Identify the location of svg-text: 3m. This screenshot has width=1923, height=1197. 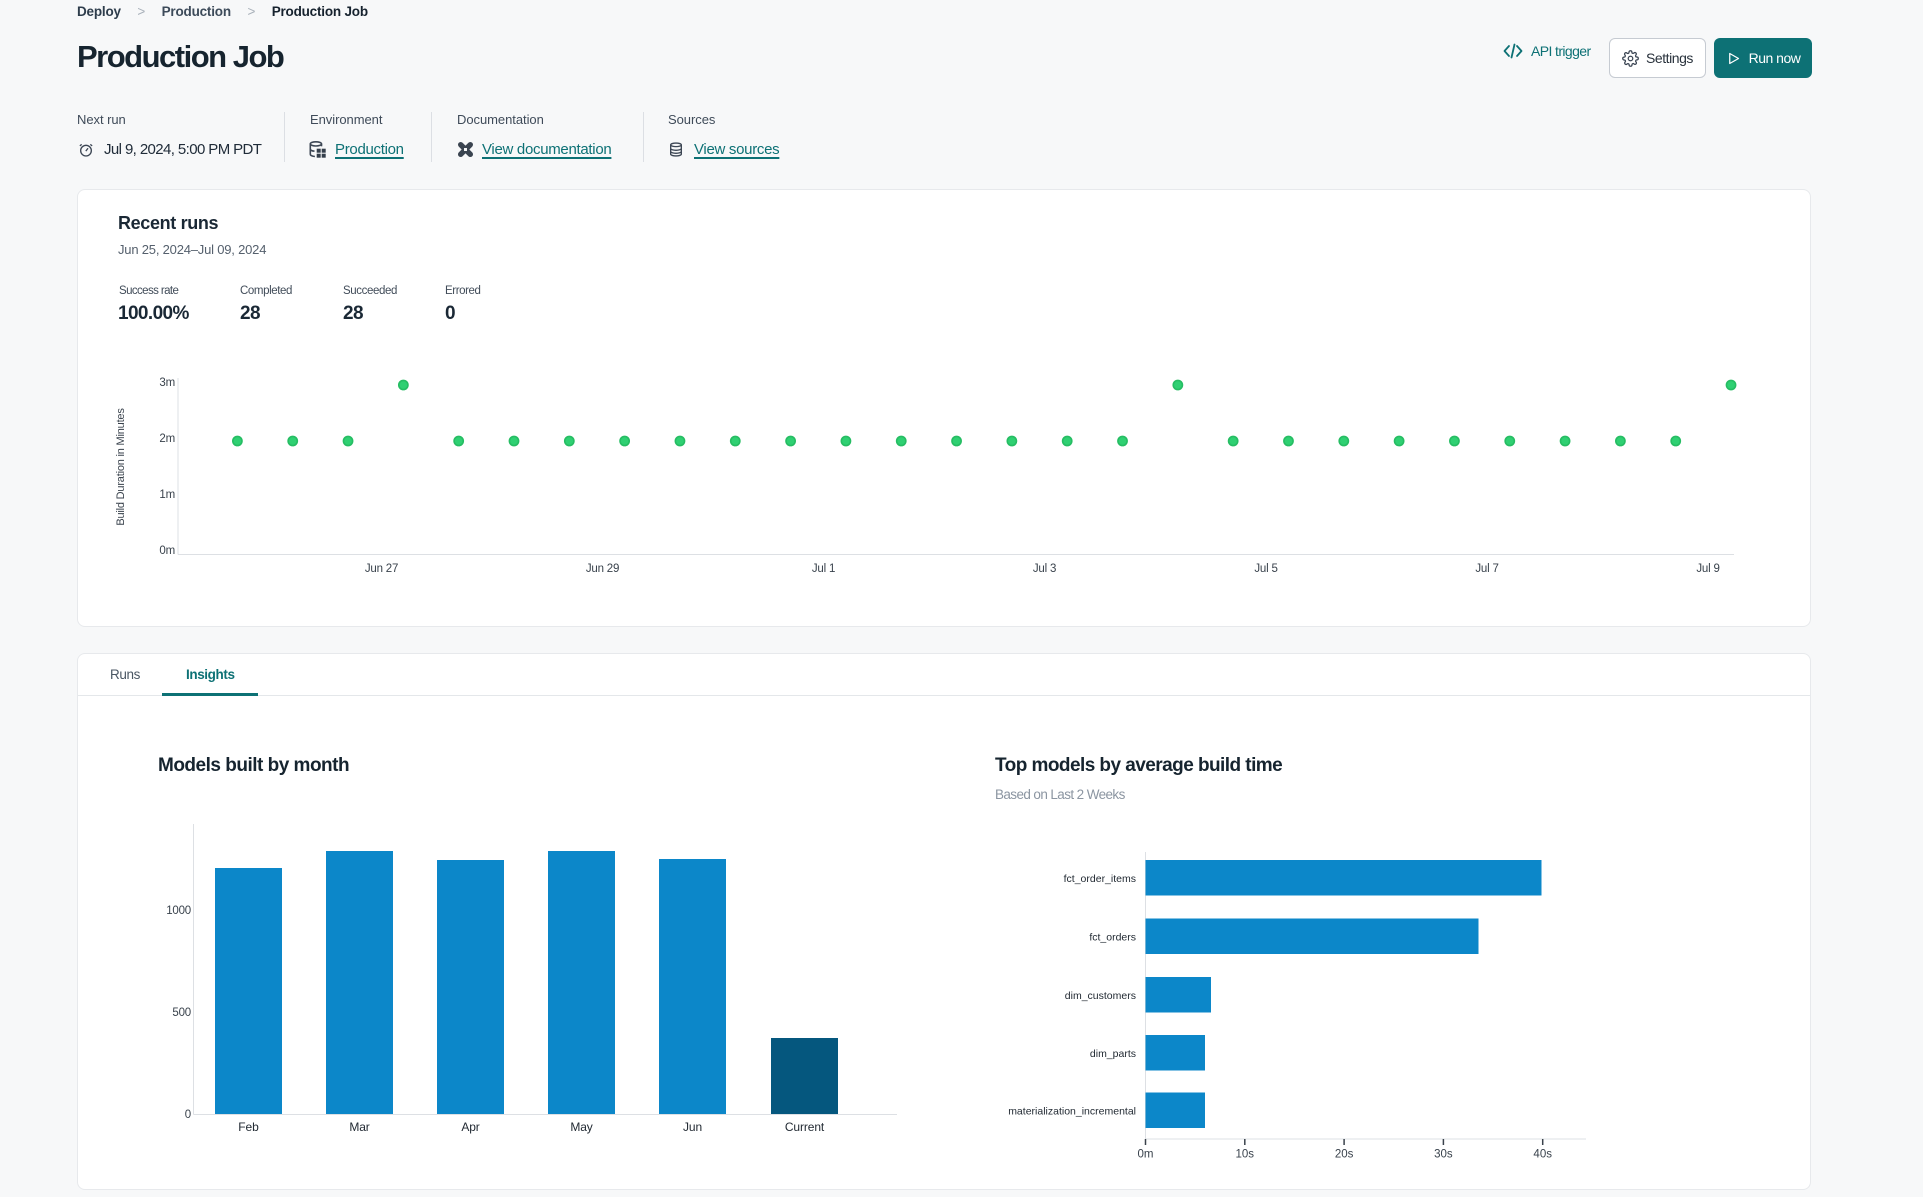
(167, 383).